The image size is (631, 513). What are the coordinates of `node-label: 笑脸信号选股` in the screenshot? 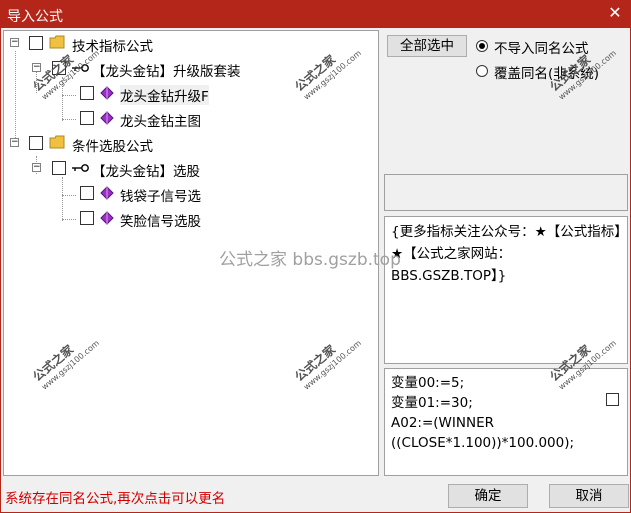 It's located at (160, 222).